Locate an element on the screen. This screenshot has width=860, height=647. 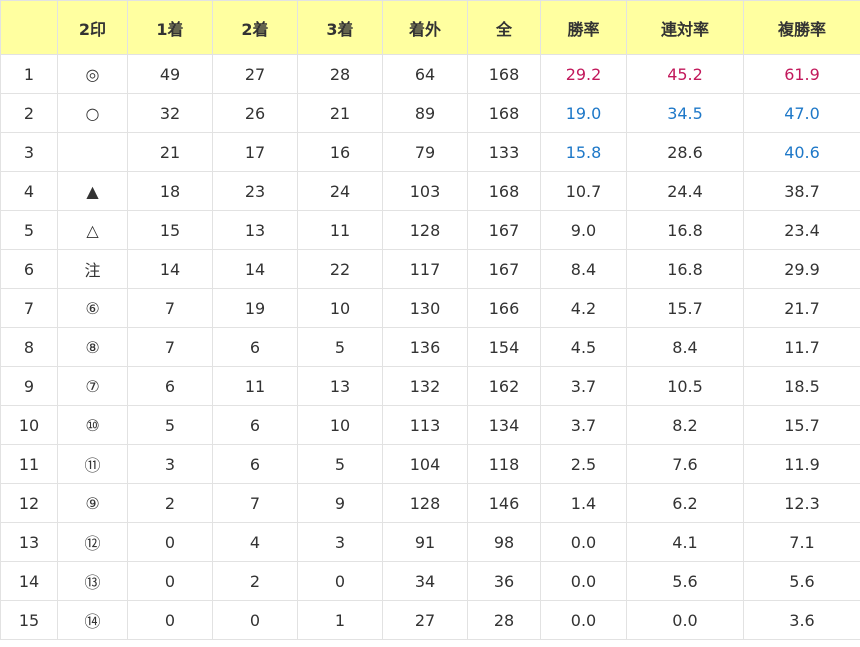
second-cell: 11 is located at coordinates (255, 386).